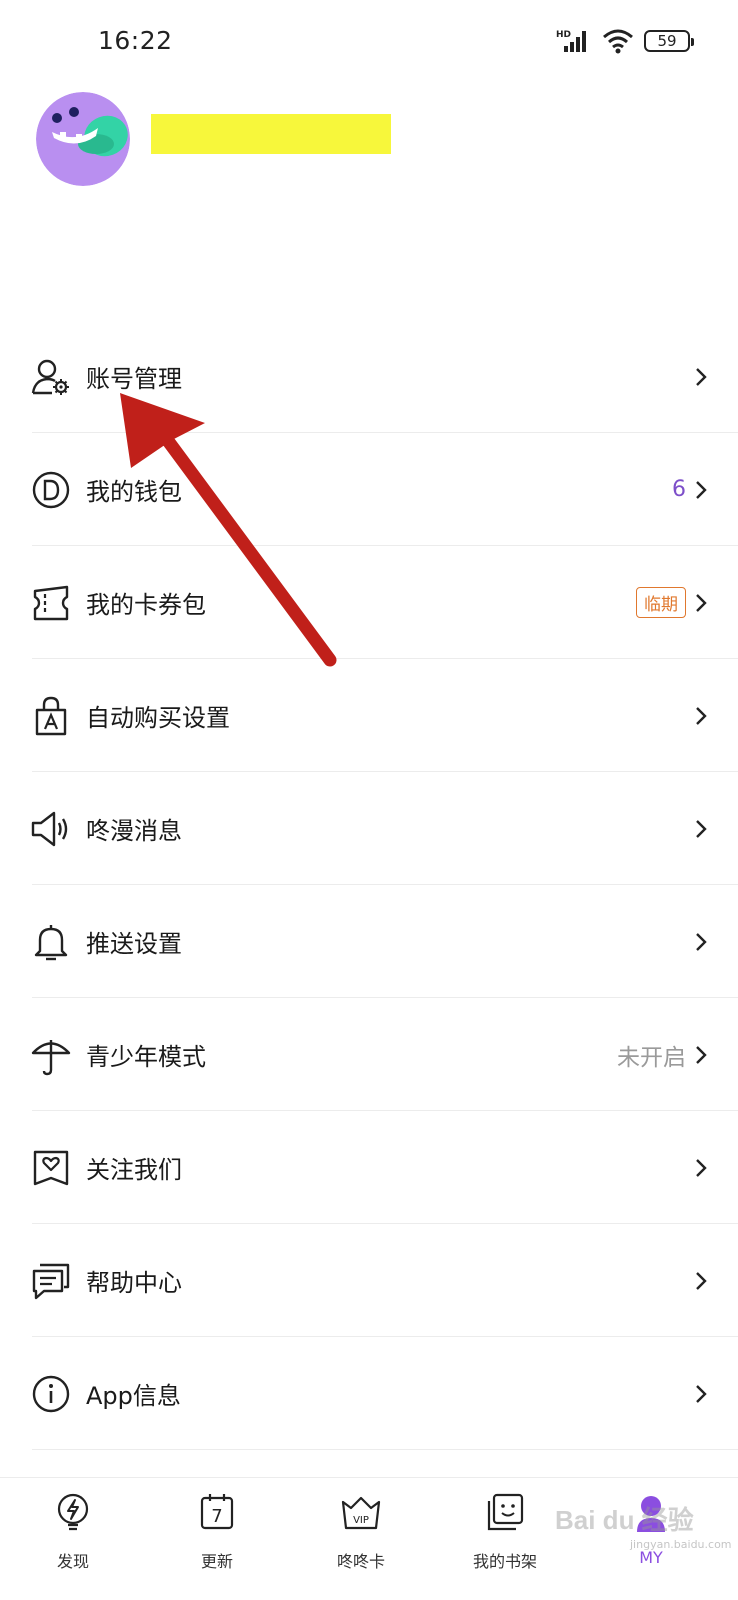 The width and height of the screenshot is (738, 1600). Describe the element at coordinates (72, 1561) in the screenshot. I see `tab-label: 发现` at that location.